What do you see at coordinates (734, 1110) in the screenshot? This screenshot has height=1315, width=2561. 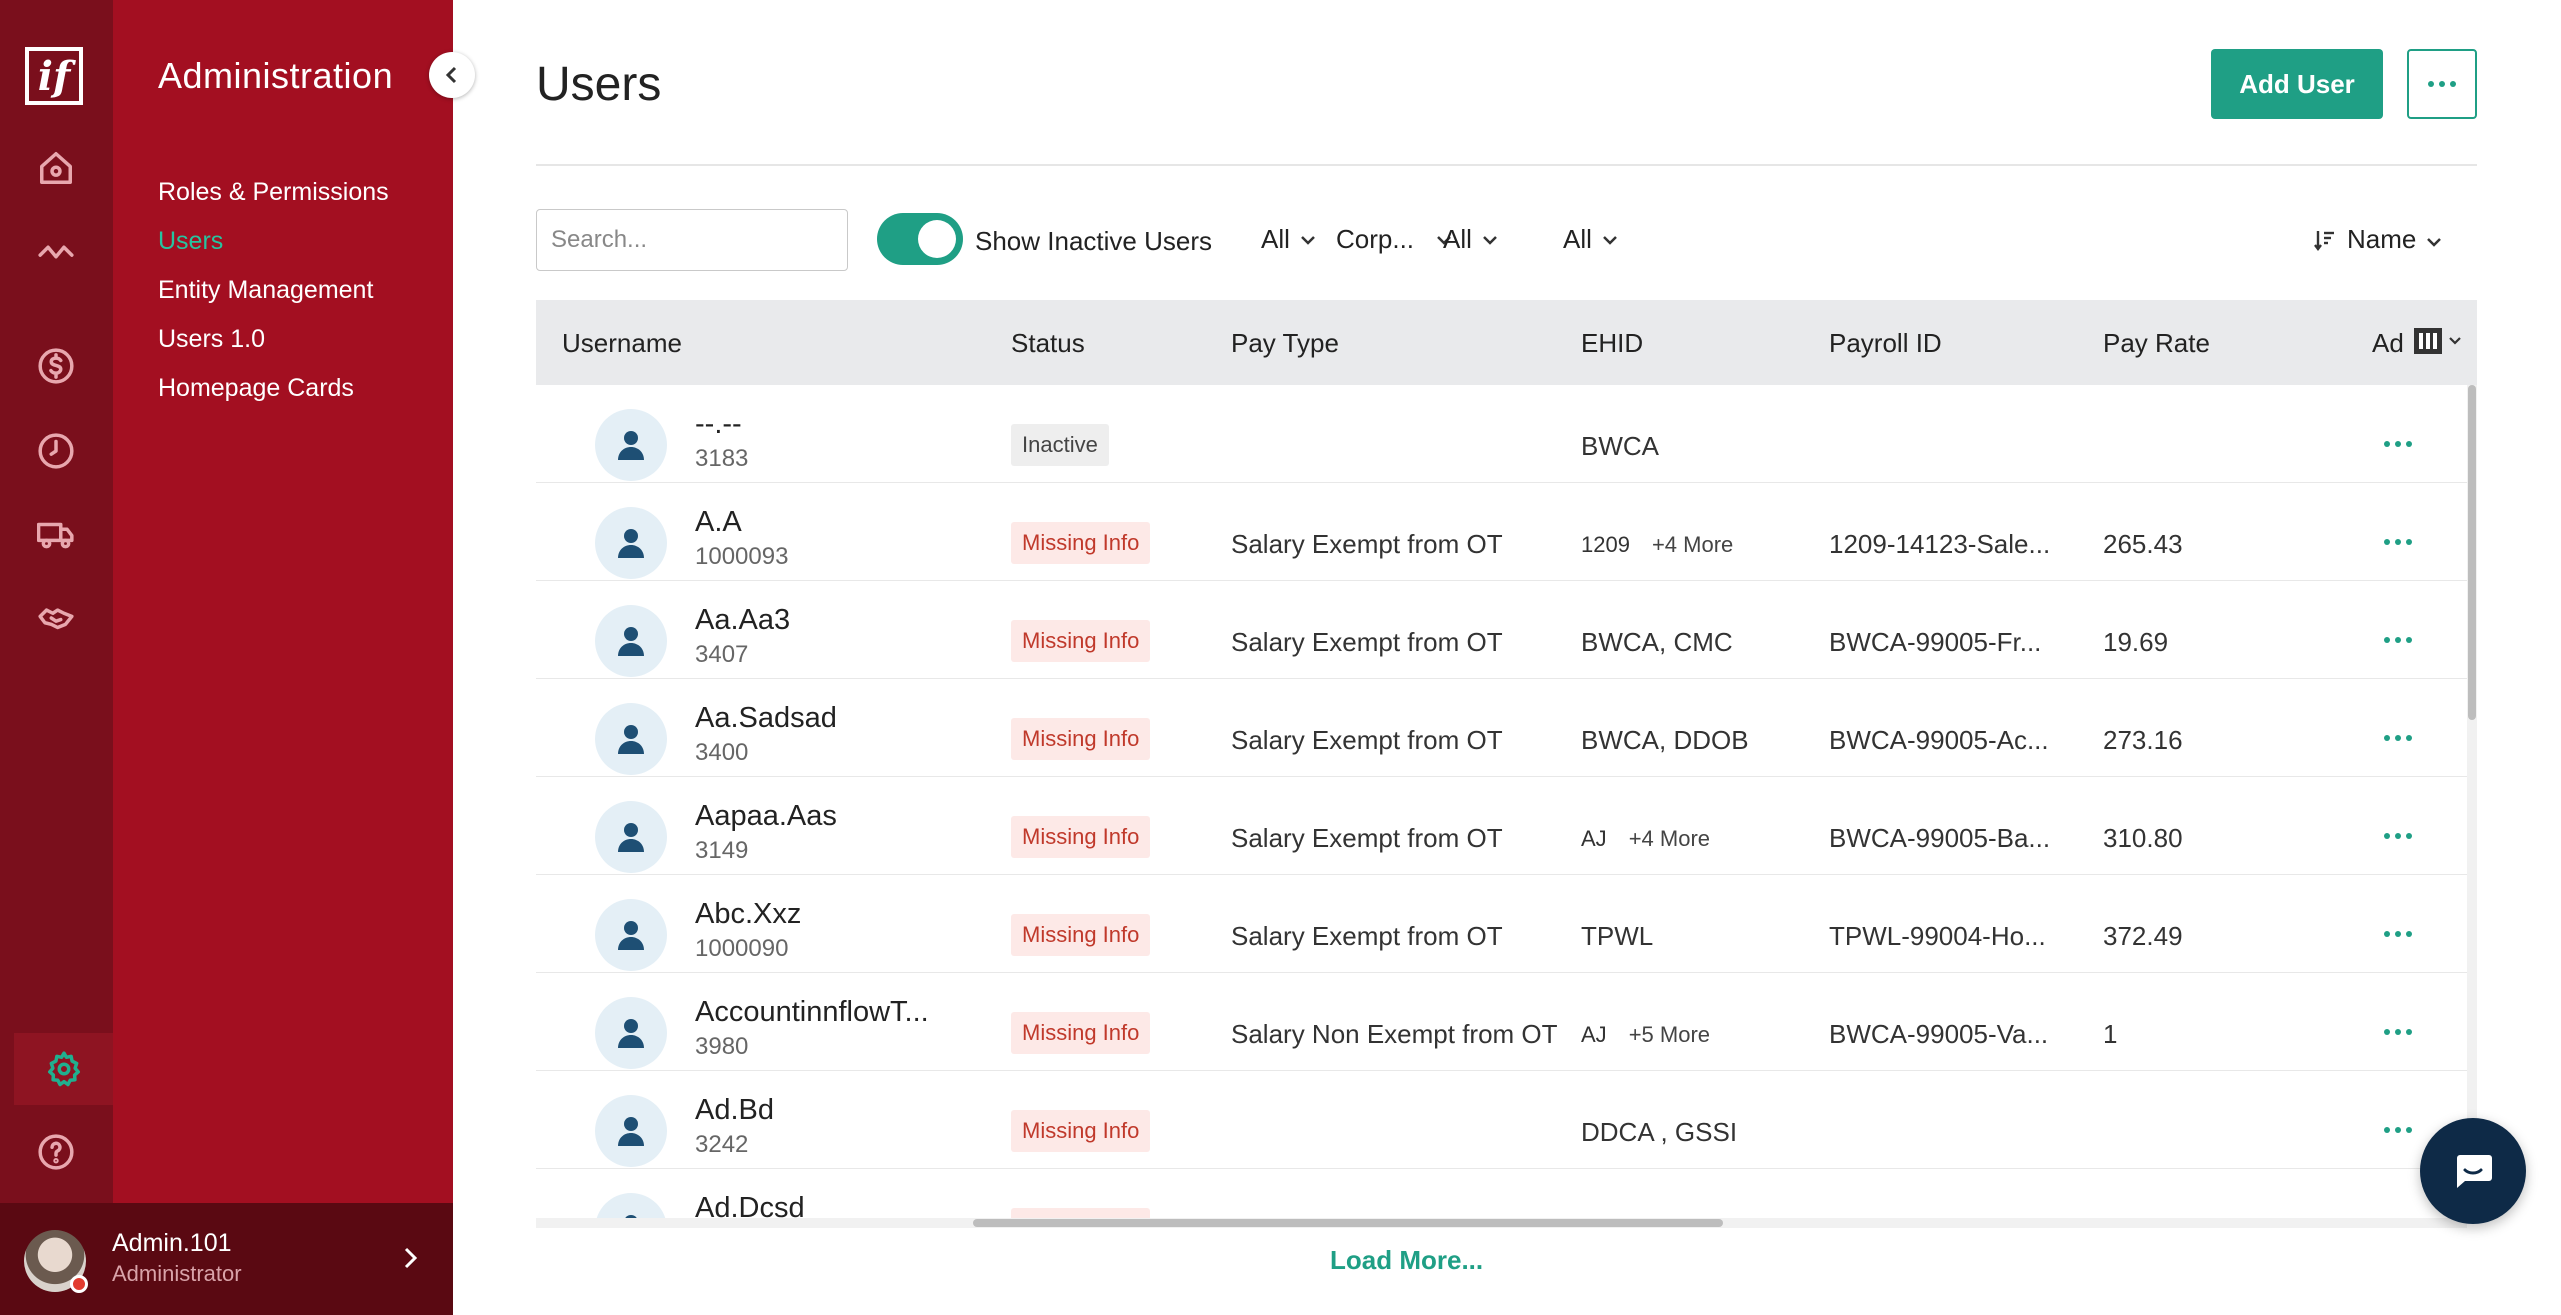 I see `username: Ad.Bd` at bounding box center [734, 1110].